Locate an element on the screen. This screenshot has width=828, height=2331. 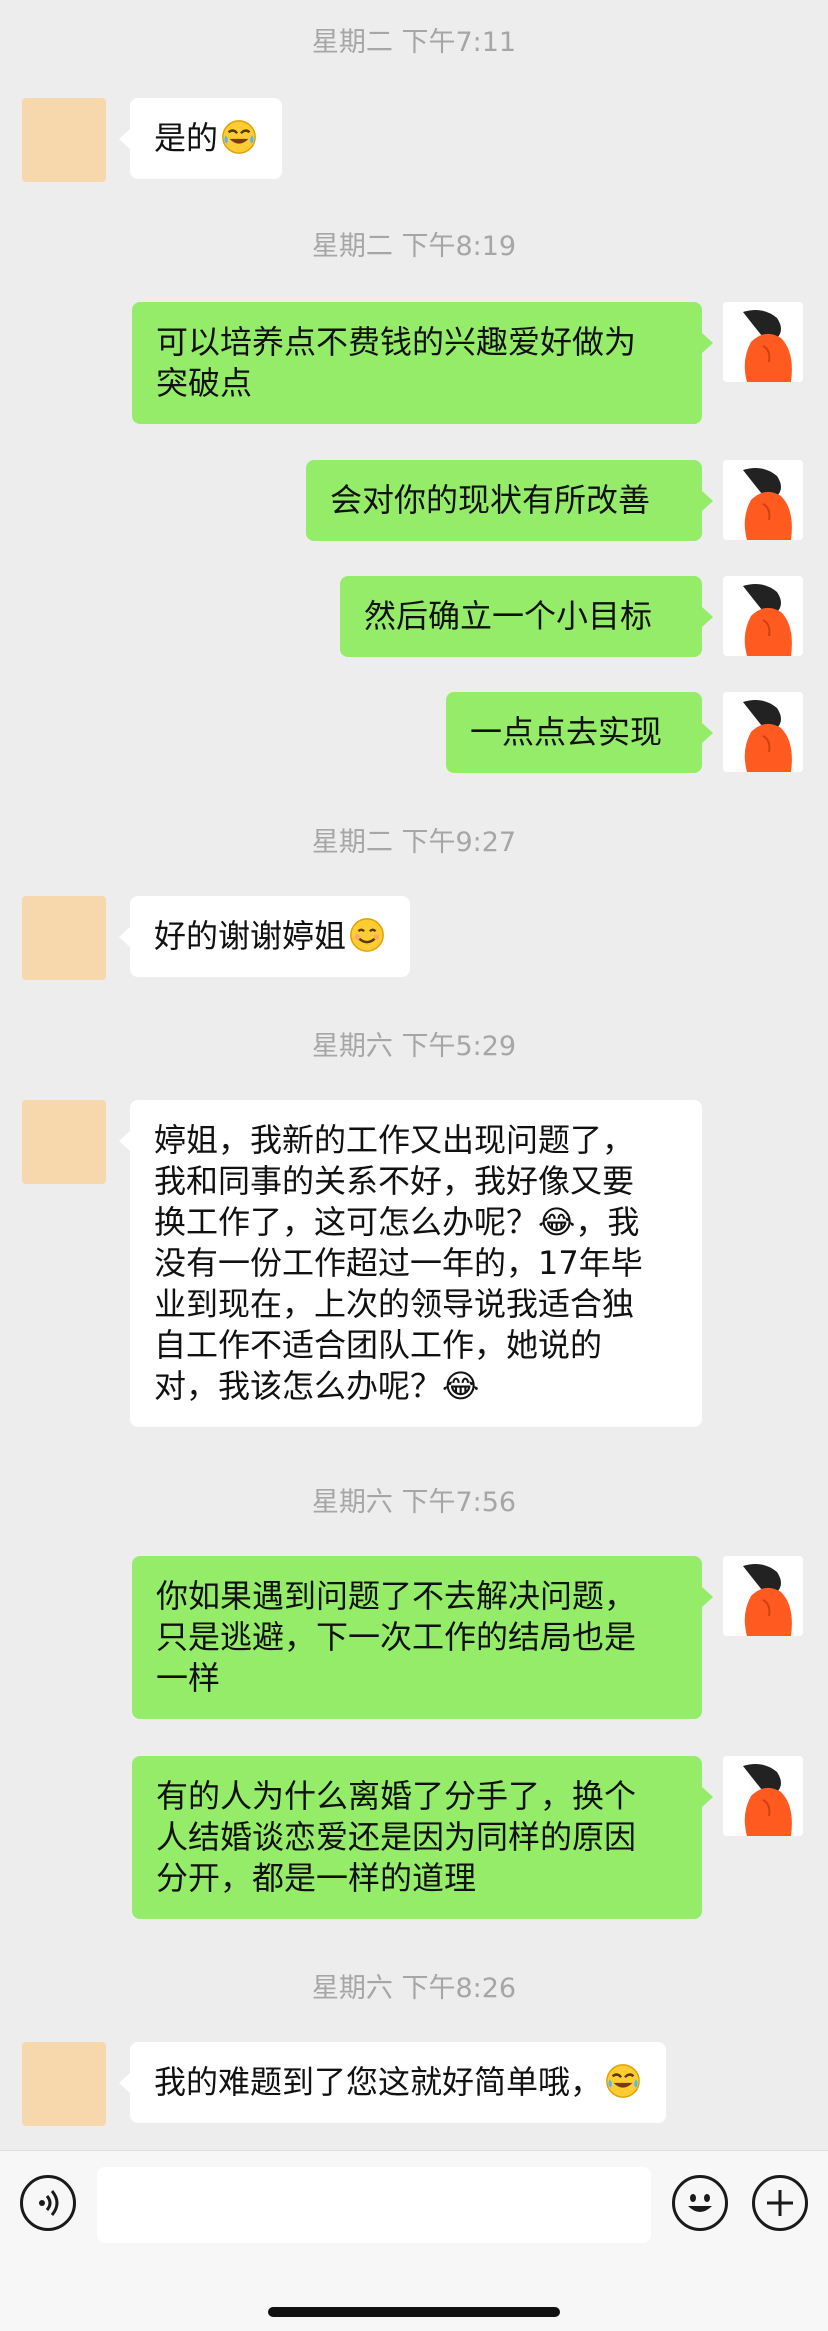
message-bubble-received: 我的难题到了您这就好简单哦， is located at coordinates (392, 2082).